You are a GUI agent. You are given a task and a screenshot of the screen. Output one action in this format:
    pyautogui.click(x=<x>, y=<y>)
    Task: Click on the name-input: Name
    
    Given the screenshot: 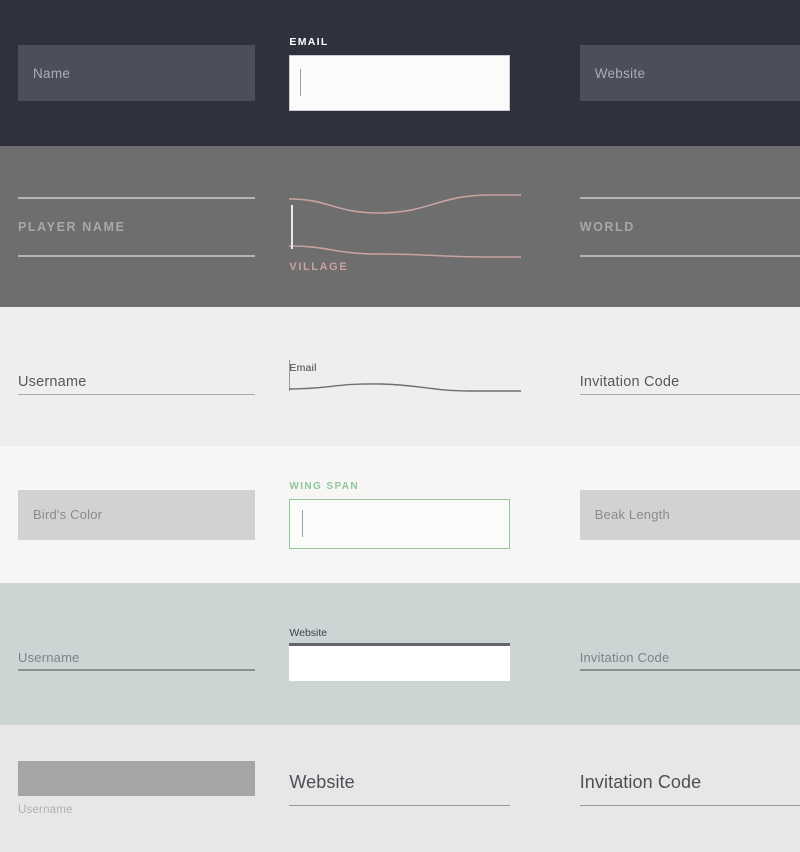 What is the action you would take?
    pyautogui.click(x=137, y=73)
    